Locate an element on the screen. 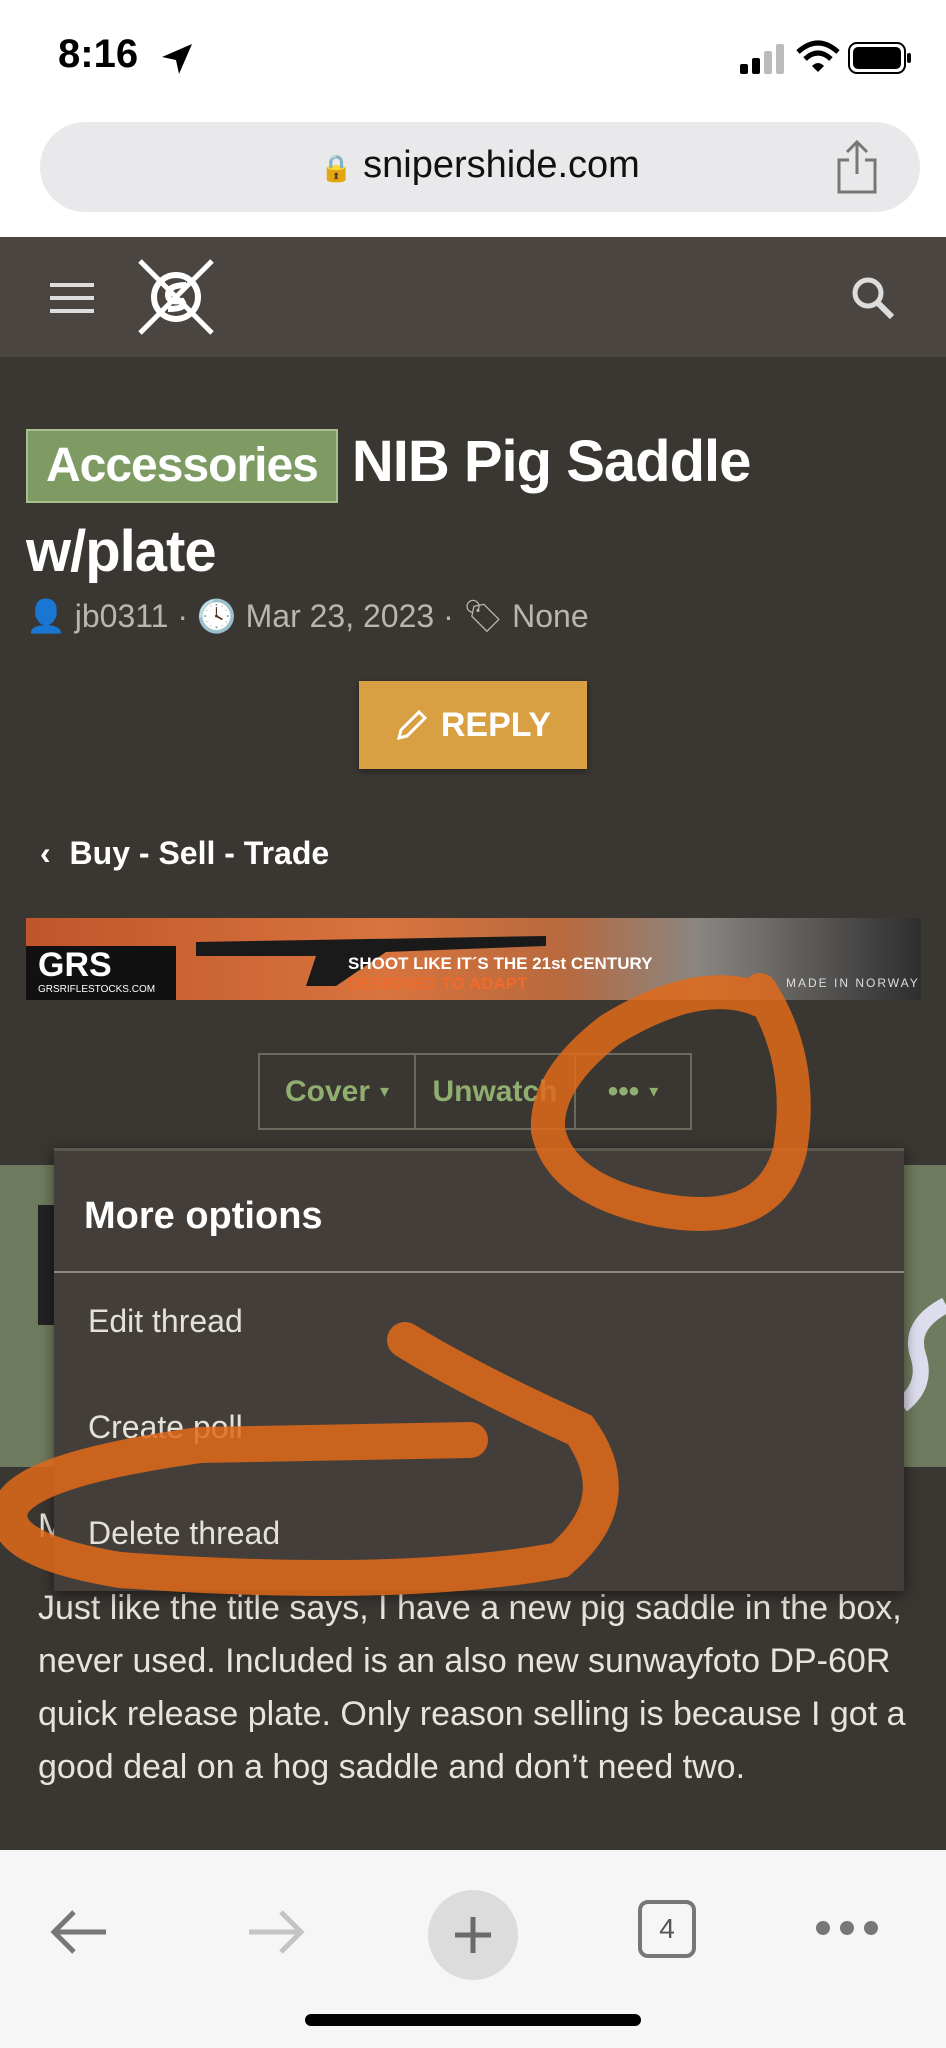 The image size is (946, 2048). browser-address-area: 🔒 snipershide.com is located at coordinates (473, 178).